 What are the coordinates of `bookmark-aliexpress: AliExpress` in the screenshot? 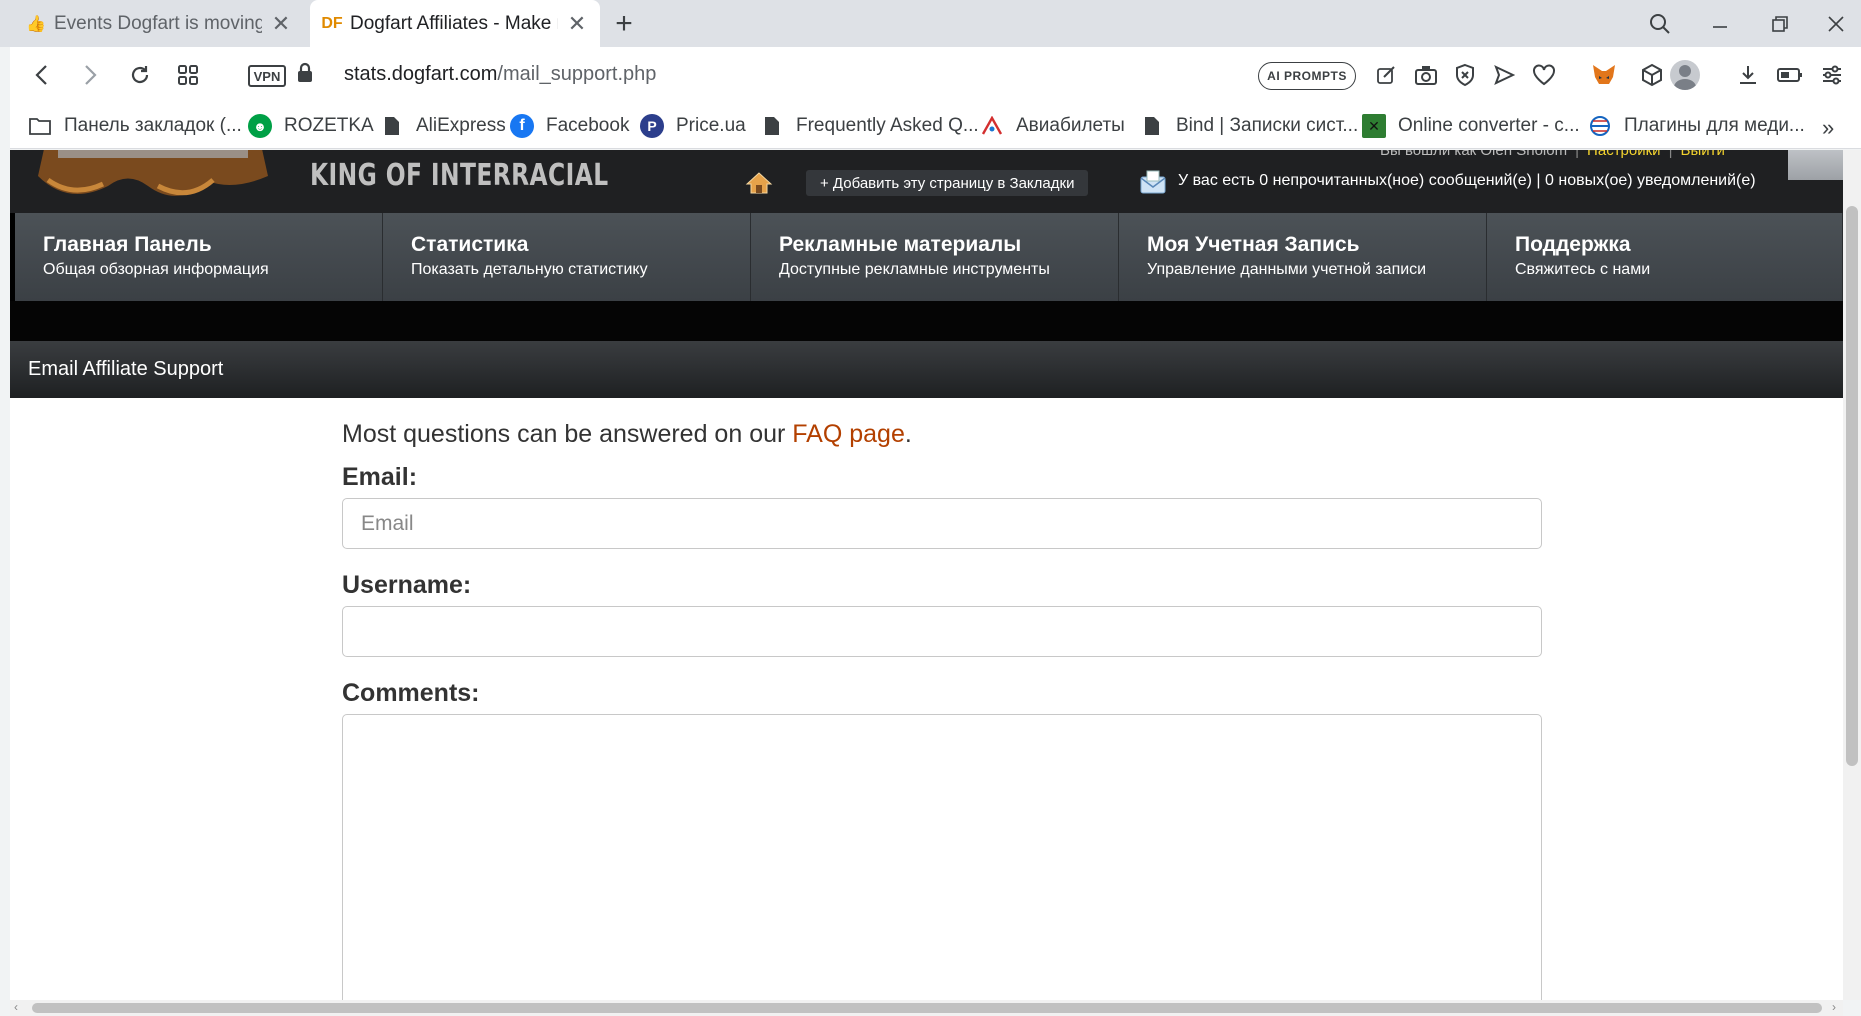 It's located at (443, 126).